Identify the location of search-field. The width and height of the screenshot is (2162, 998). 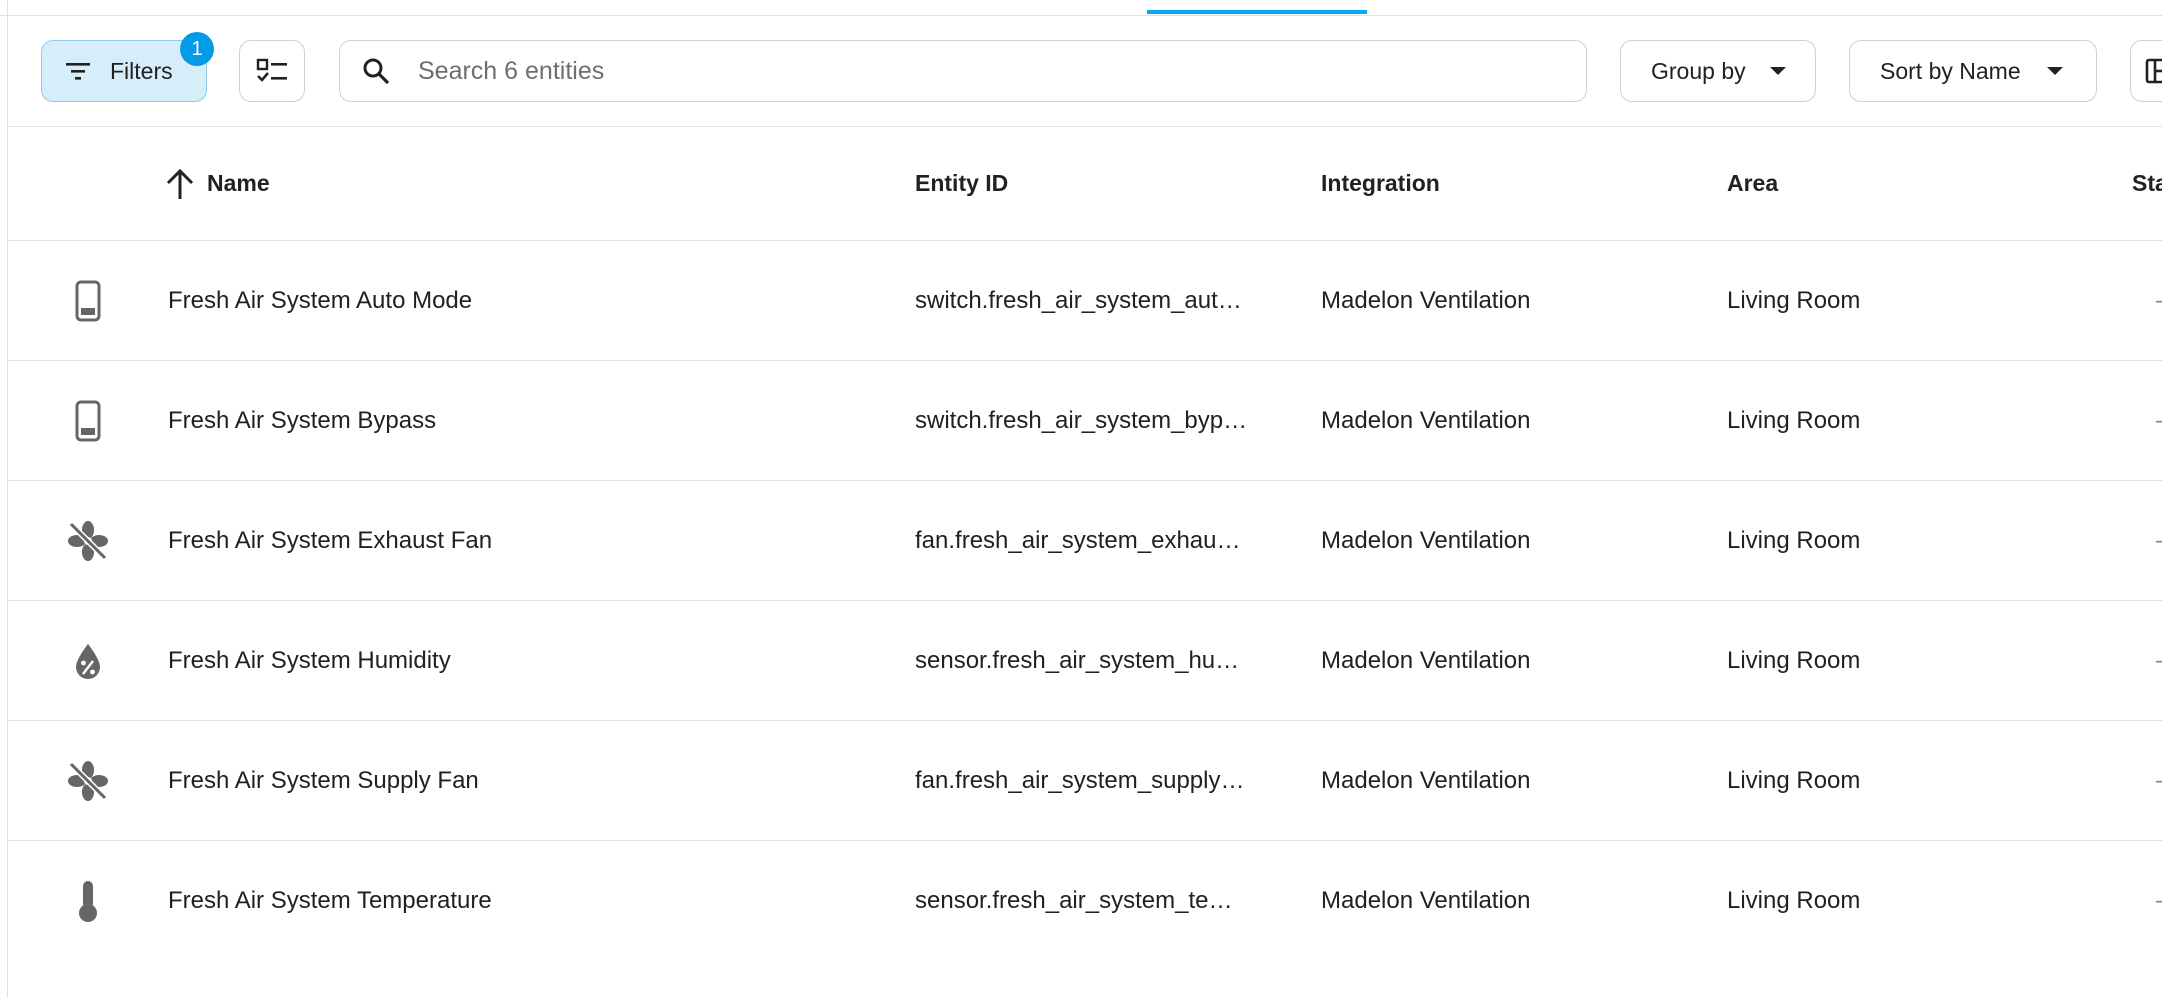
(963, 71).